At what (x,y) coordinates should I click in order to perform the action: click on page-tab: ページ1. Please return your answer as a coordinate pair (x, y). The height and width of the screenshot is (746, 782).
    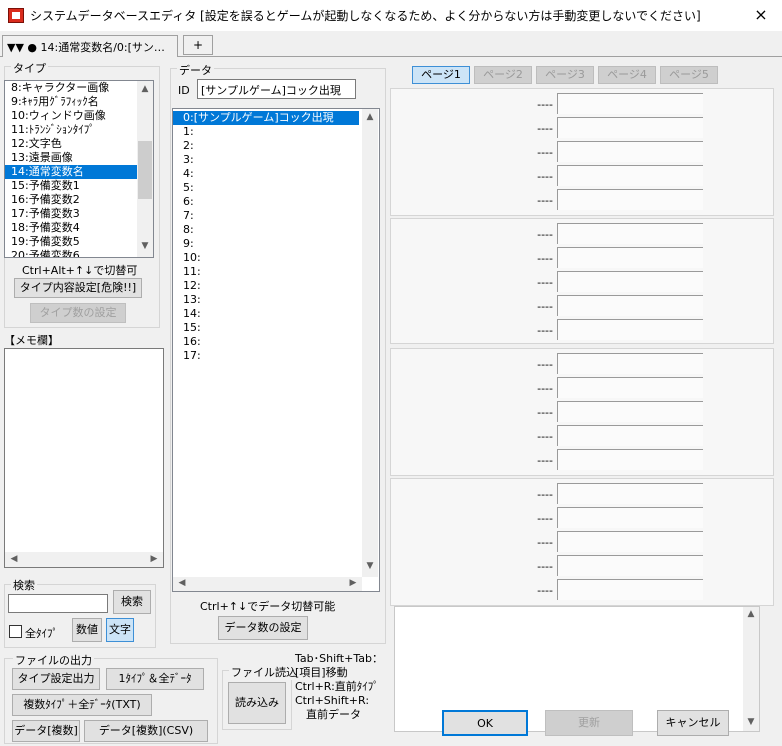
    Looking at the image, I should click on (441, 75).